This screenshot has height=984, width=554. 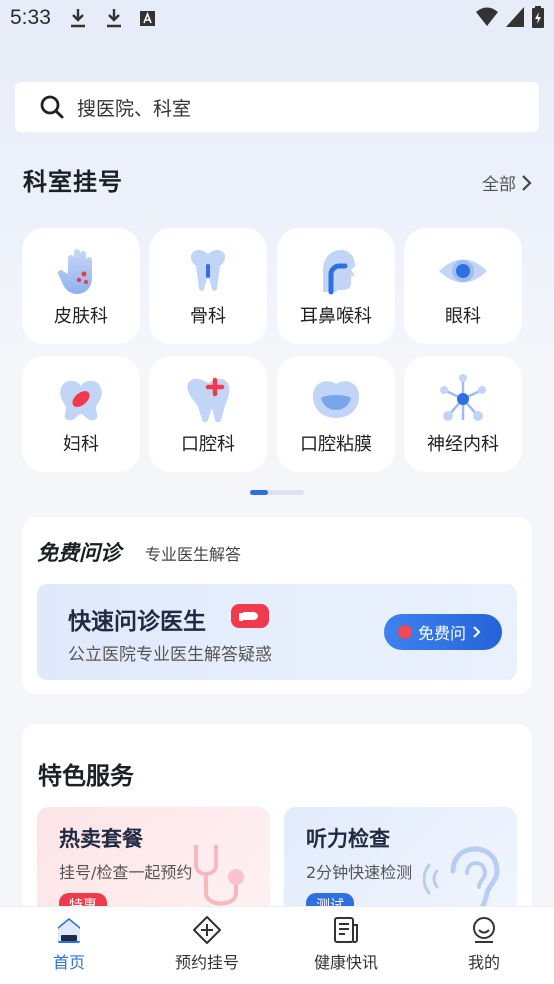 I want to click on battery-icon, so click(x=538, y=17).